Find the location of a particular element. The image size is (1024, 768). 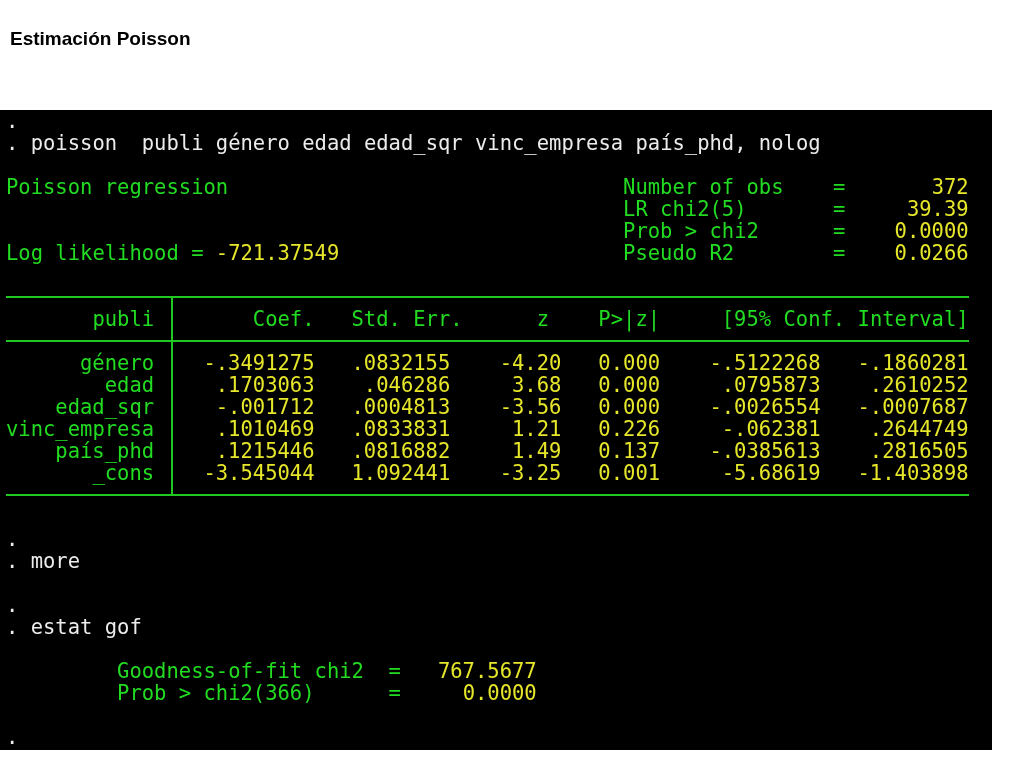

table-cell-text: -.0007687 is located at coordinates (912, 407).